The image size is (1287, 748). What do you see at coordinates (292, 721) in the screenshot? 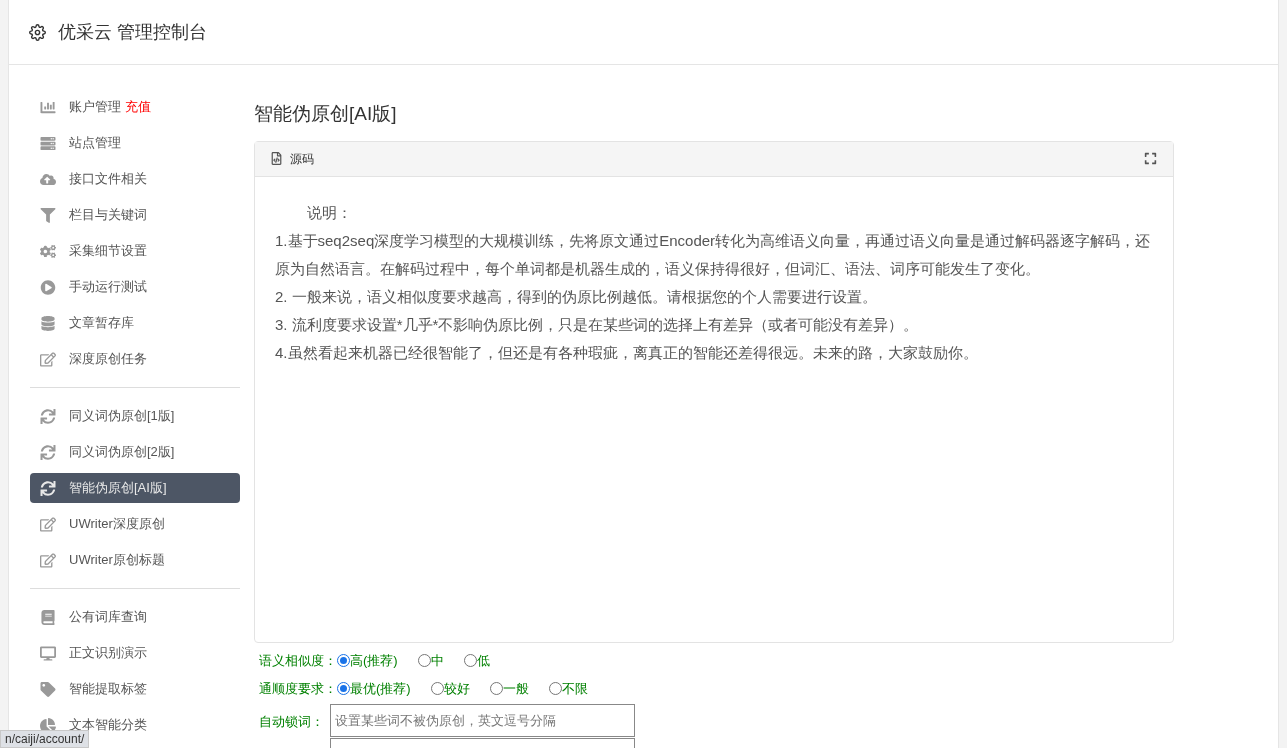
I see `field-label: 自动锁词：` at bounding box center [292, 721].